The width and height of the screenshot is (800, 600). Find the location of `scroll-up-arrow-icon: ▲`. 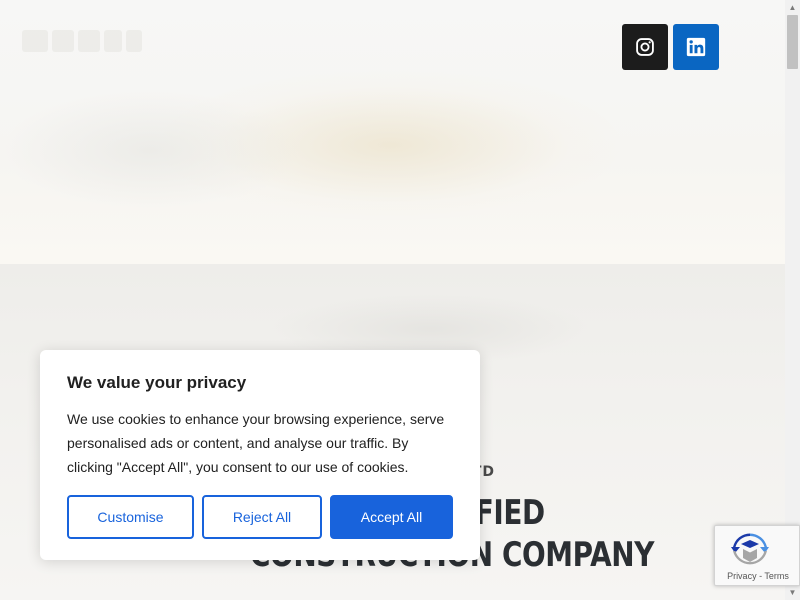

scroll-up-arrow-icon: ▲ is located at coordinates (792, 7).